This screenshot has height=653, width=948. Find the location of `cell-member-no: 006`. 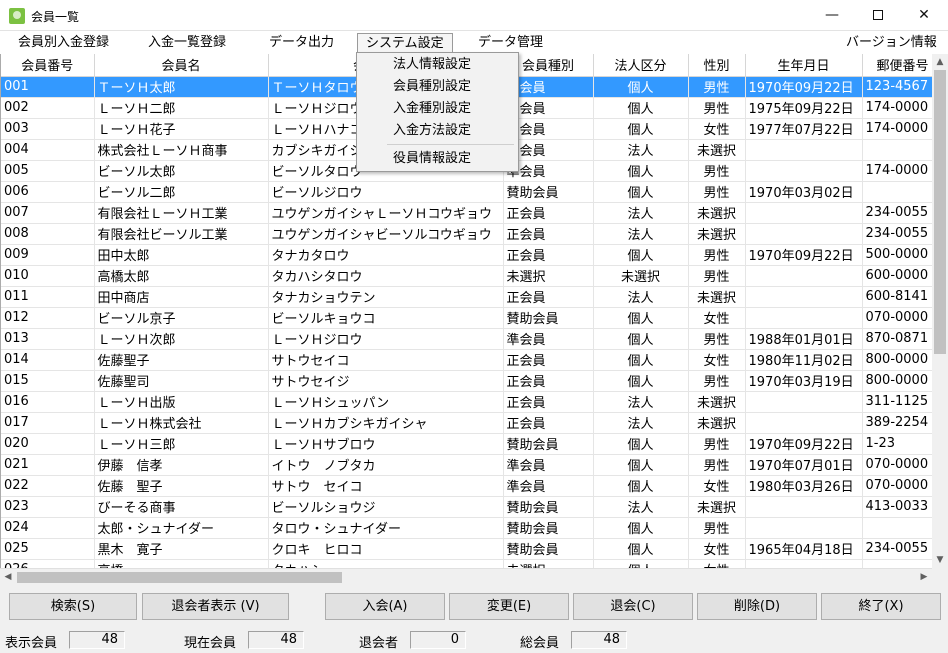

cell-member-no: 006 is located at coordinates (48, 192).